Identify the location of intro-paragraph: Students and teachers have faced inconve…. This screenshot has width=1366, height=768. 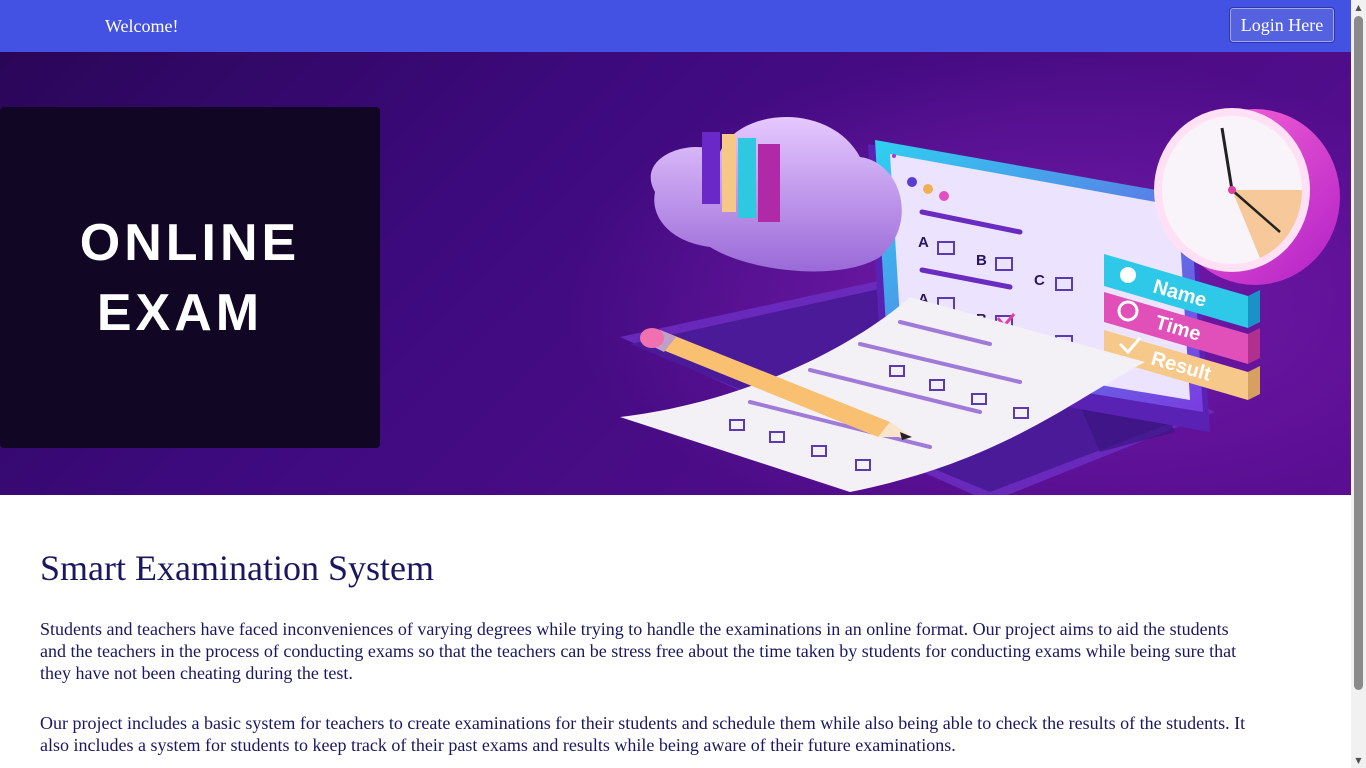
(638, 651).